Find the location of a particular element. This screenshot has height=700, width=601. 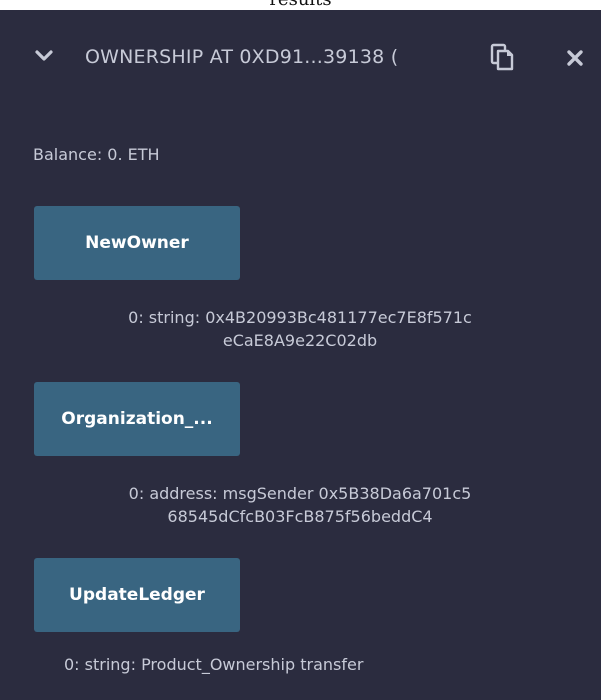

contract-title: OWNERSHIP AT 0XD91...39138 ( is located at coordinates (241, 57).